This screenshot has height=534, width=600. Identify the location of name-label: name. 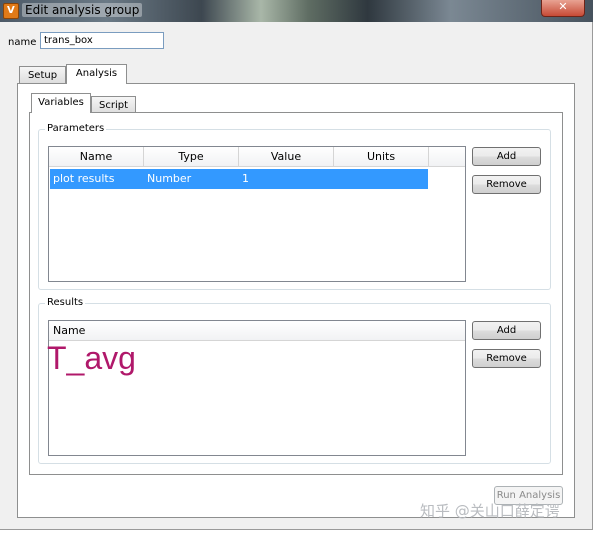
(22, 42).